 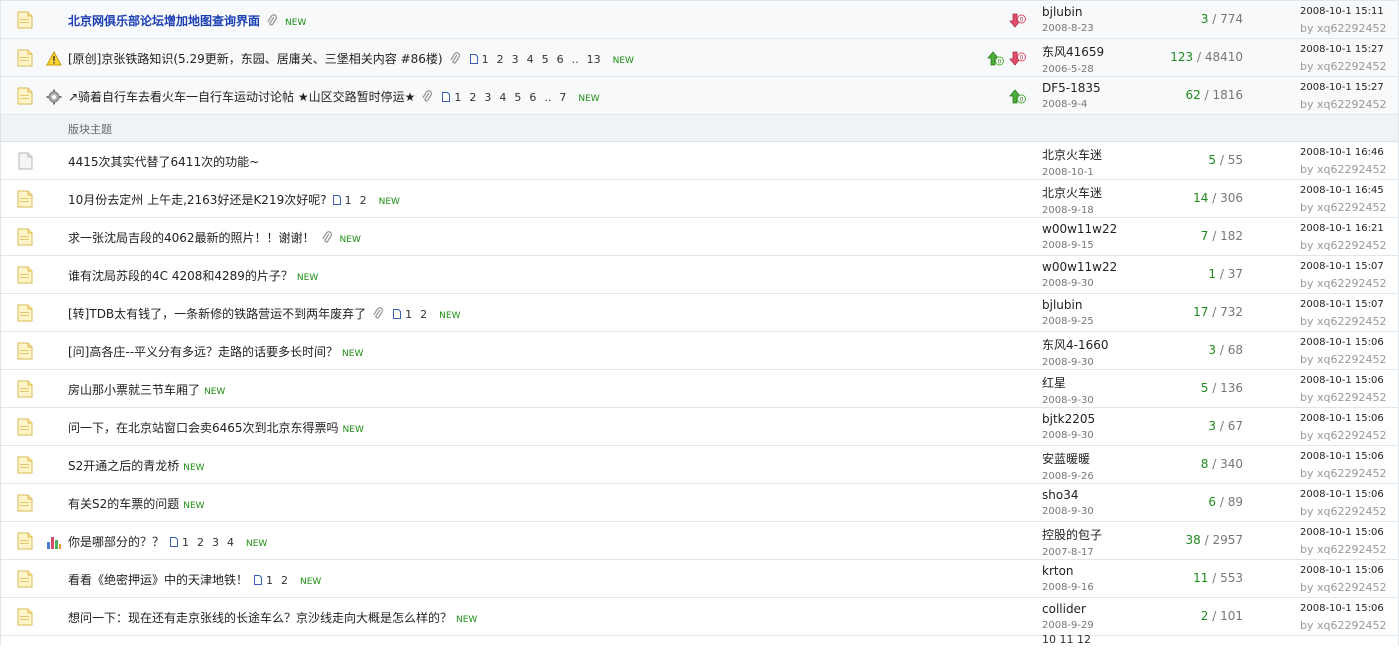 I want to click on thread-subject-link: 有关S2的车票的问题, so click(x=123, y=504).